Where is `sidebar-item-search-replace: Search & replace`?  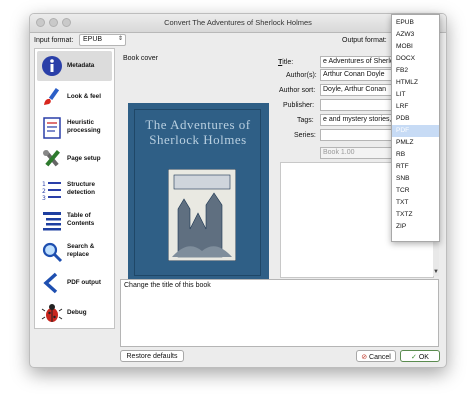 sidebar-item-search-replace: Search & replace is located at coordinates (74, 252).